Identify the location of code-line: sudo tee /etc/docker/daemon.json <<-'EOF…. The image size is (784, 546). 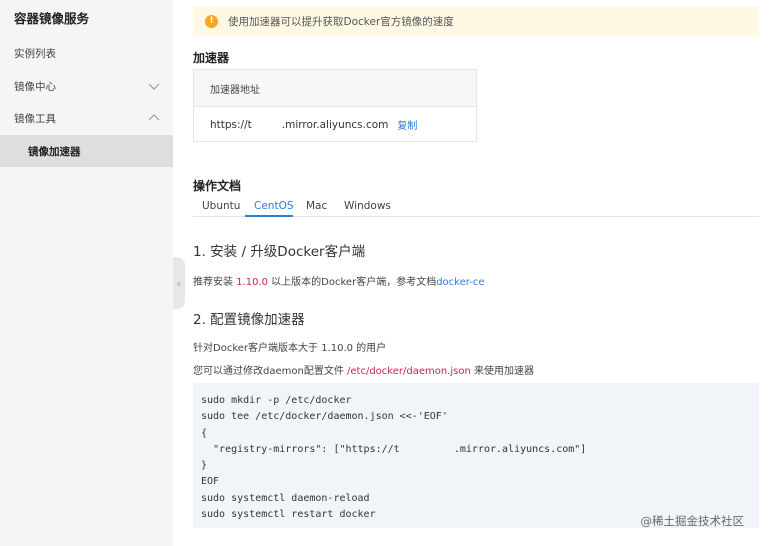
(324, 417).